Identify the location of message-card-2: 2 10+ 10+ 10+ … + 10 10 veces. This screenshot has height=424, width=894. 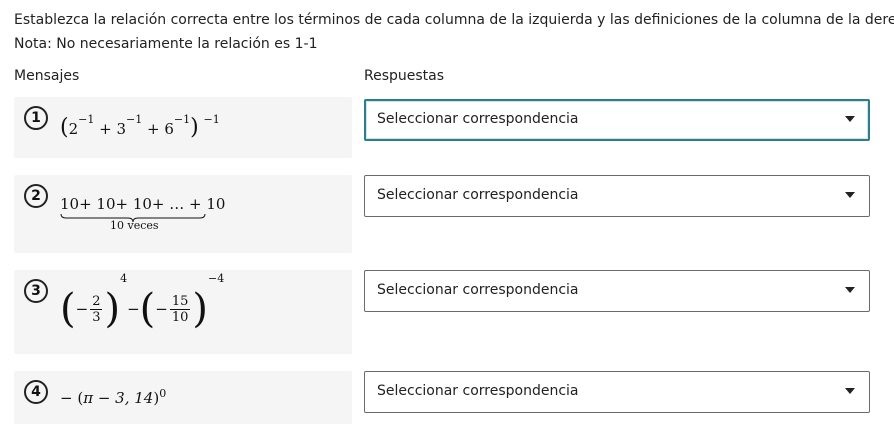
(183, 214).